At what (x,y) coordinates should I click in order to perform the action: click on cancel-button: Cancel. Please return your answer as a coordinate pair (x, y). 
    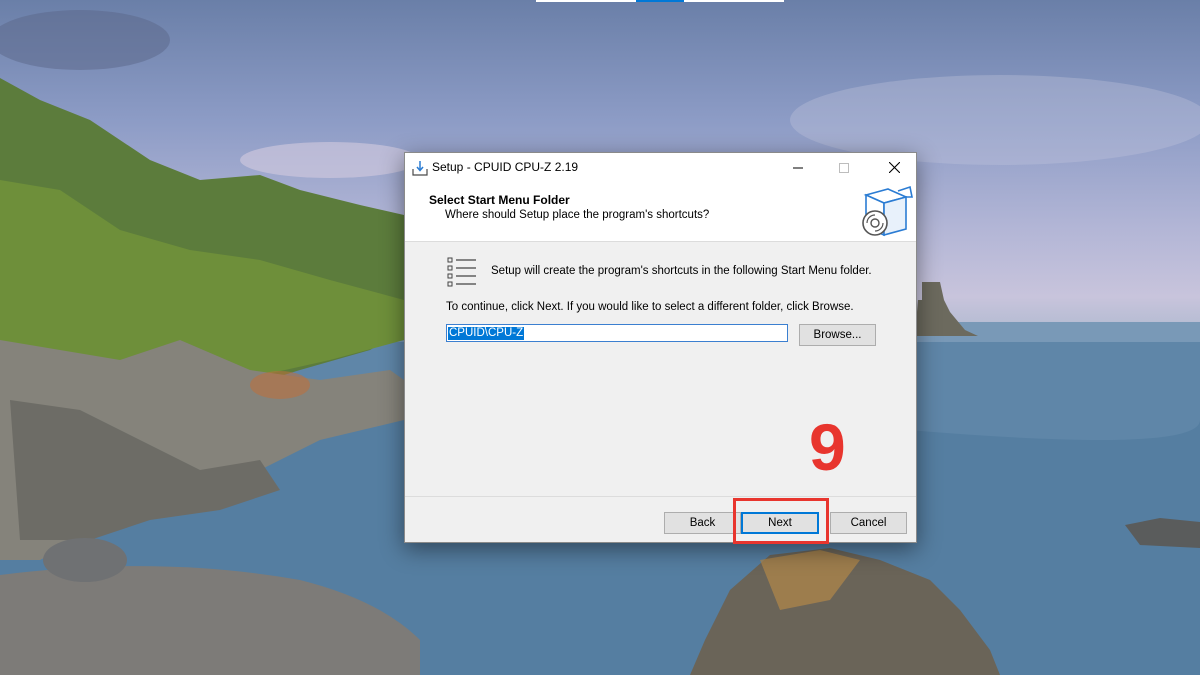
    Looking at the image, I should click on (868, 523).